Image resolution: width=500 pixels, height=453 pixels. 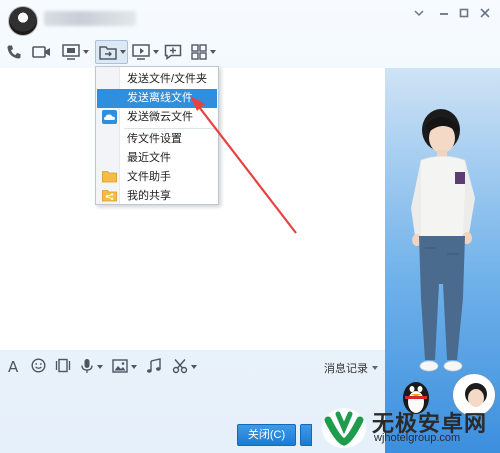 I want to click on phone-icon, so click(x=14, y=52).